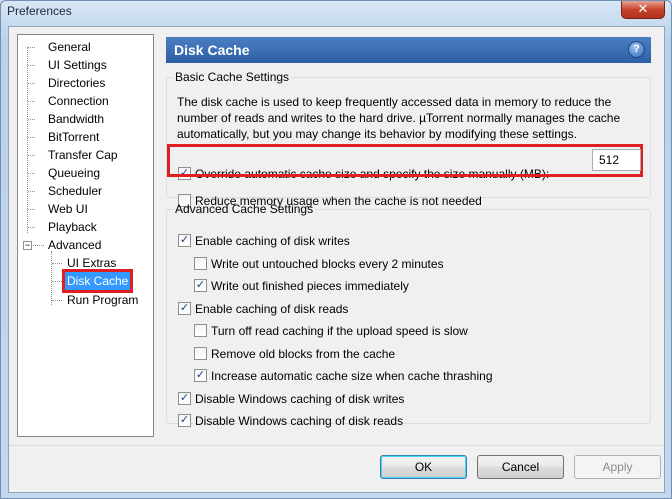 This screenshot has height=499, width=672. I want to click on write-finished-pieces-checkbox: ✓, so click(200, 285).